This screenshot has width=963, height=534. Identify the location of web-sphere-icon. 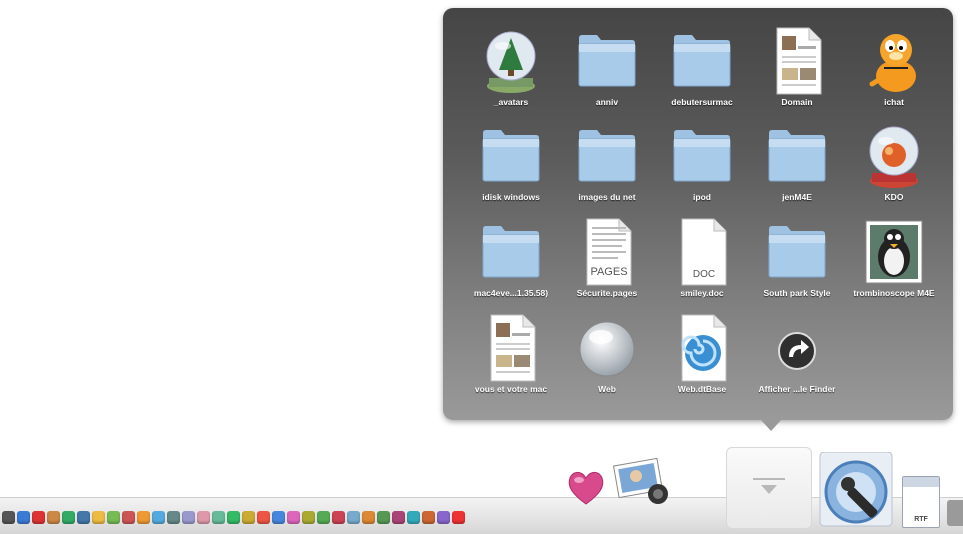
(607, 348).